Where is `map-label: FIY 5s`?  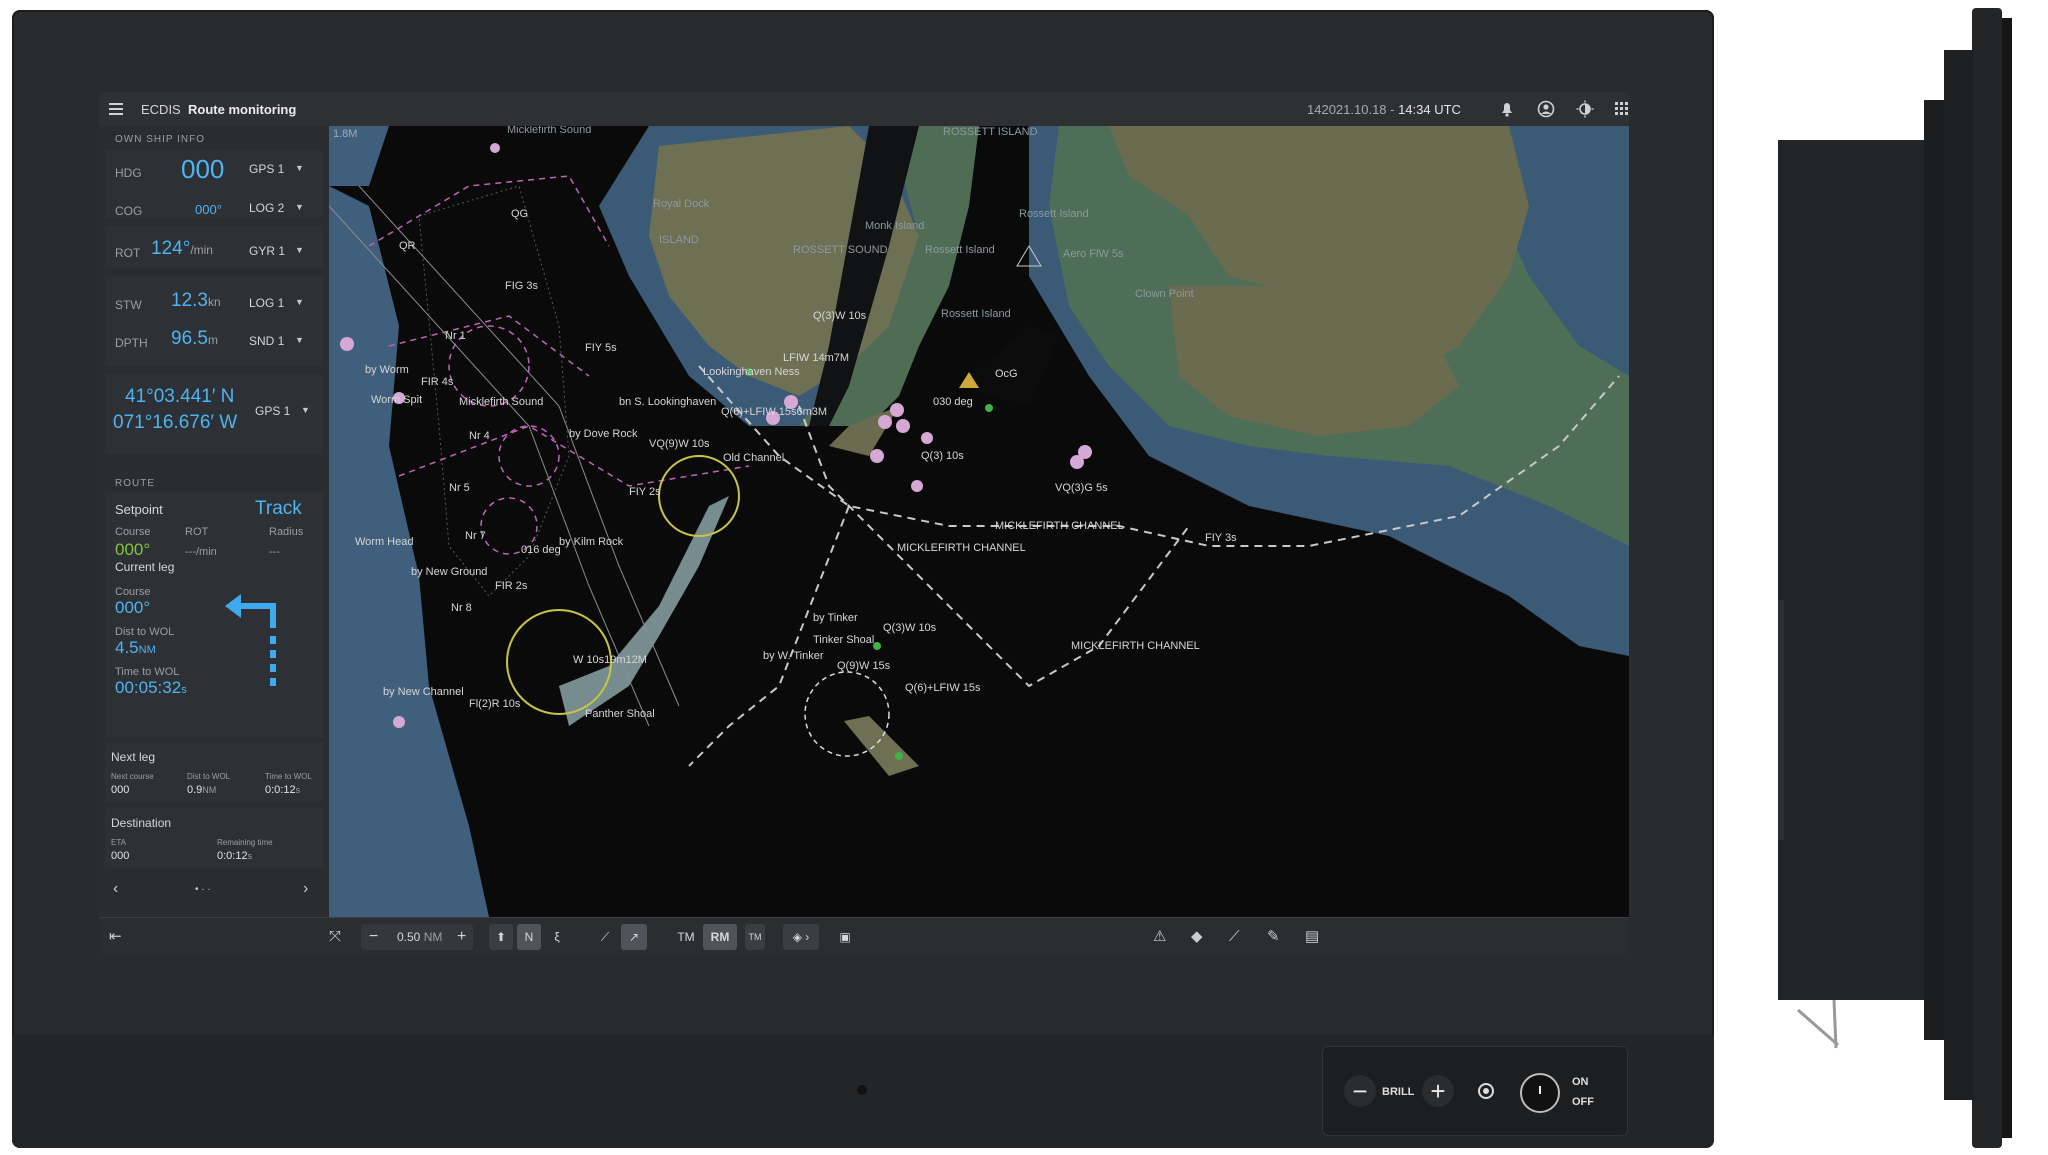 map-label: FIY 5s is located at coordinates (601, 348).